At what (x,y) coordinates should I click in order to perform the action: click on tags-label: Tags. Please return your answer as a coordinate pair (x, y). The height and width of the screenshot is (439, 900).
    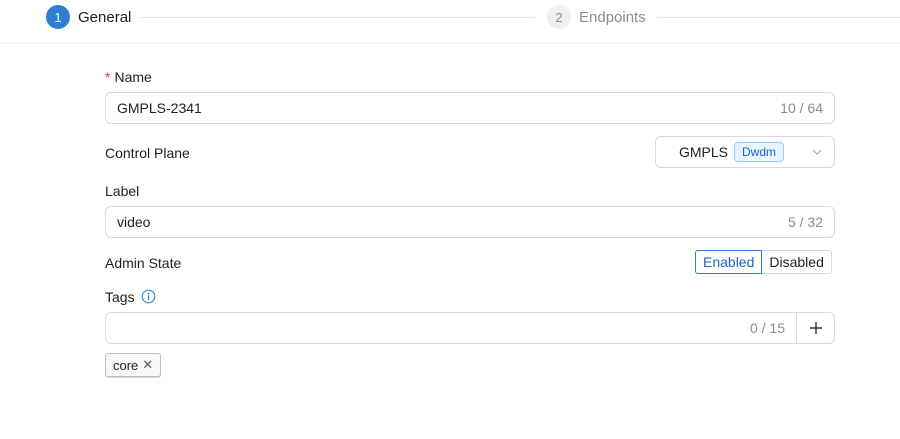
    Looking at the image, I should click on (130, 297).